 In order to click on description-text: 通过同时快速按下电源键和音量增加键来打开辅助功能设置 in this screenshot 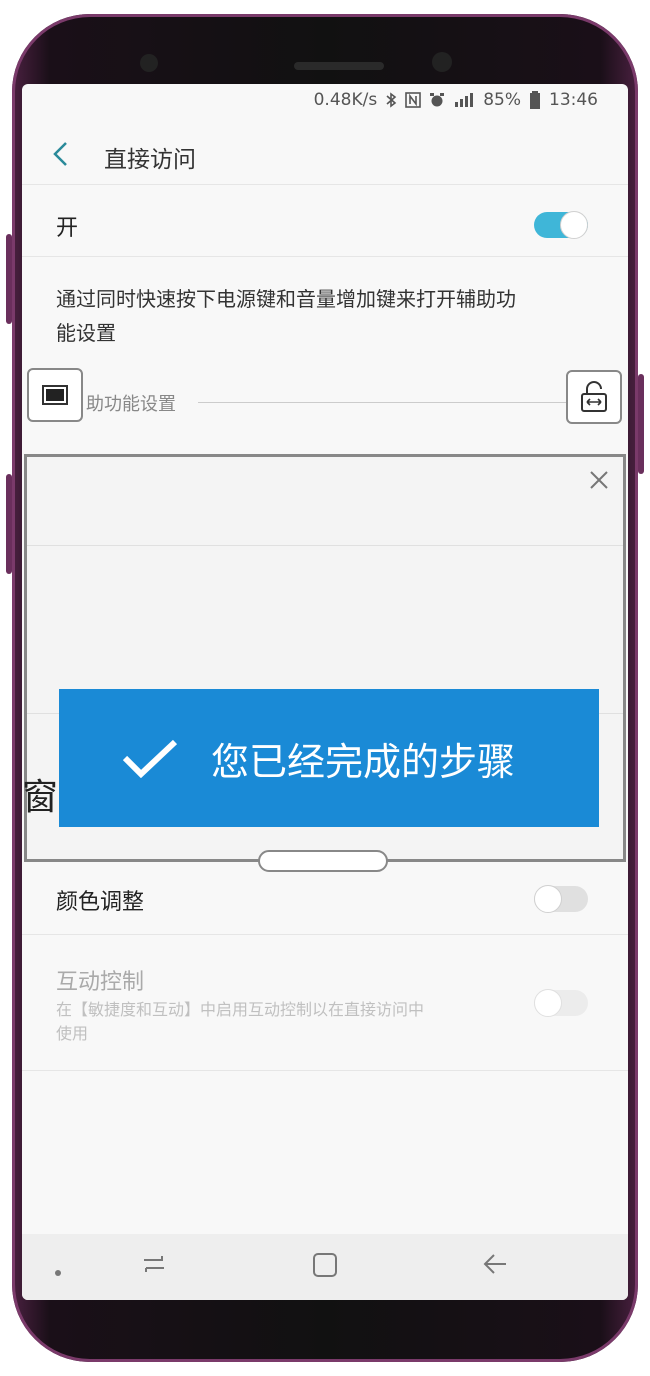, I will do `click(286, 316)`.